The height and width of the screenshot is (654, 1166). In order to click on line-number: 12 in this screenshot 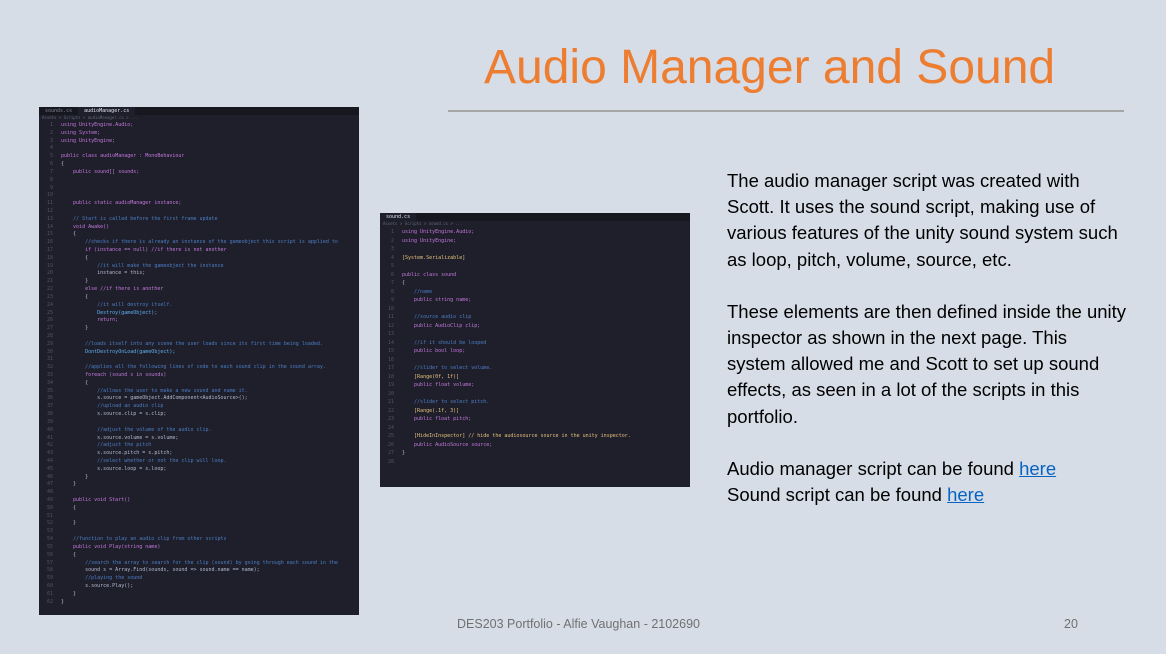, I will do `click(49, 210)`.